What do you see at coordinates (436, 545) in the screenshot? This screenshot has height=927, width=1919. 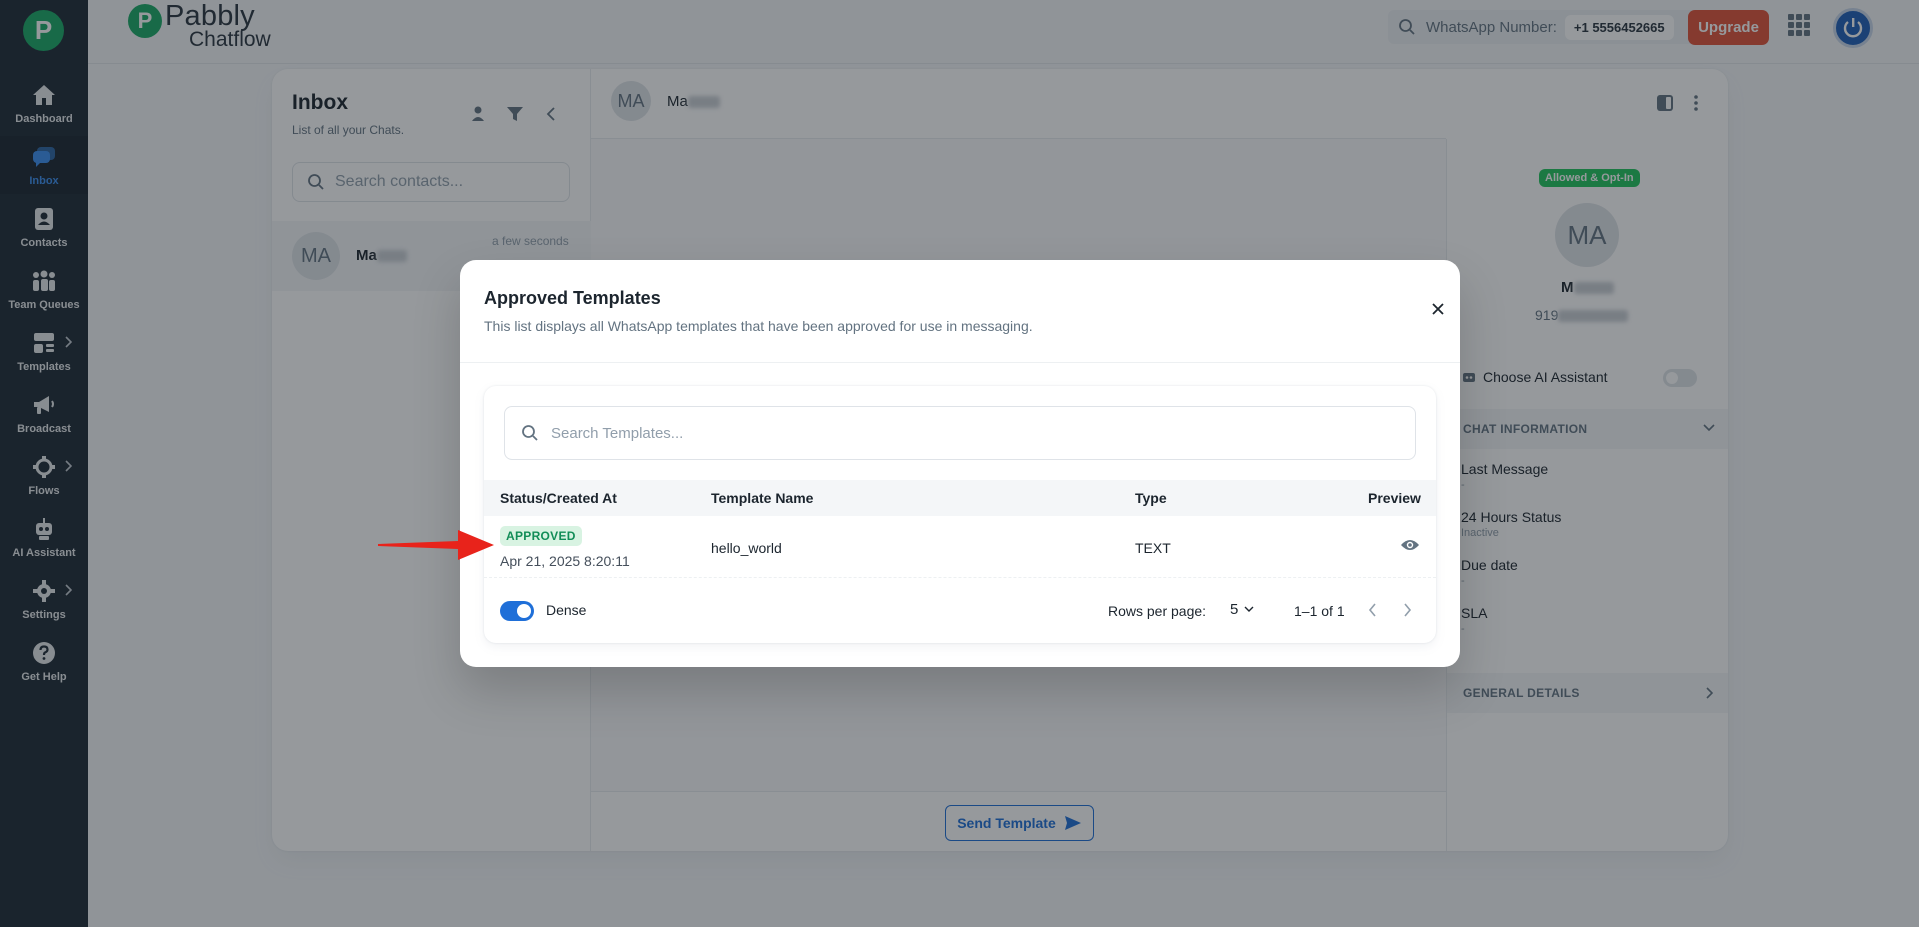 I see `annotation-arrow-icon` at bounding box center [436, 545].